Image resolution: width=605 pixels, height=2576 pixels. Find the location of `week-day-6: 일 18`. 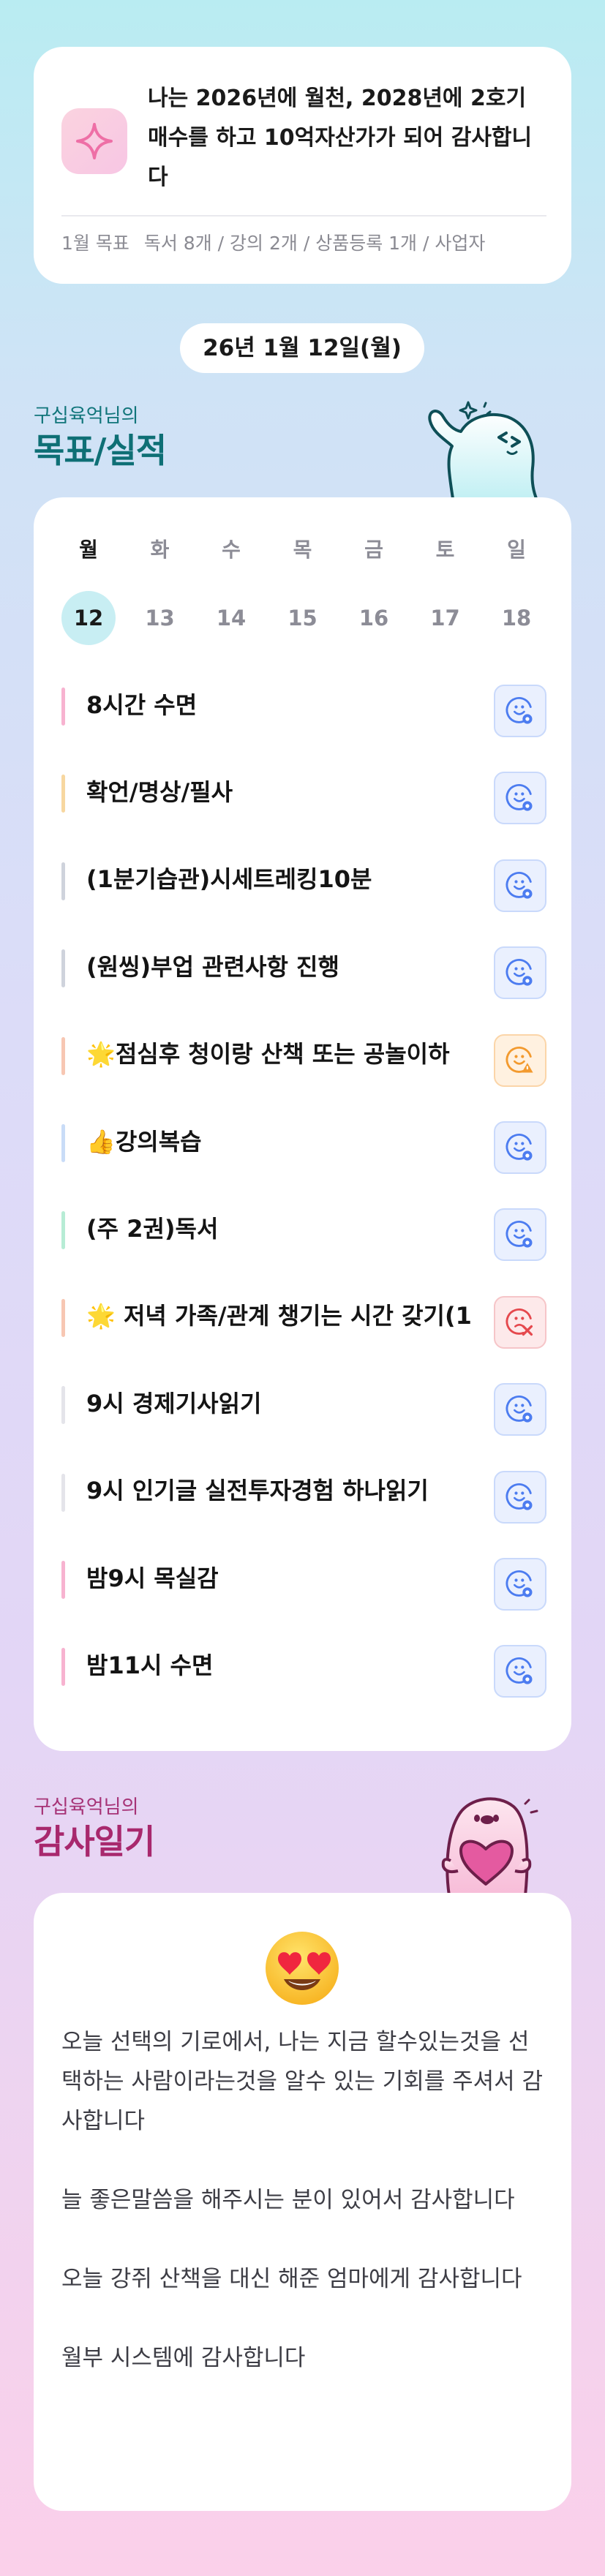

week-day-6: 일 18 is located at coordinates (516, 590).